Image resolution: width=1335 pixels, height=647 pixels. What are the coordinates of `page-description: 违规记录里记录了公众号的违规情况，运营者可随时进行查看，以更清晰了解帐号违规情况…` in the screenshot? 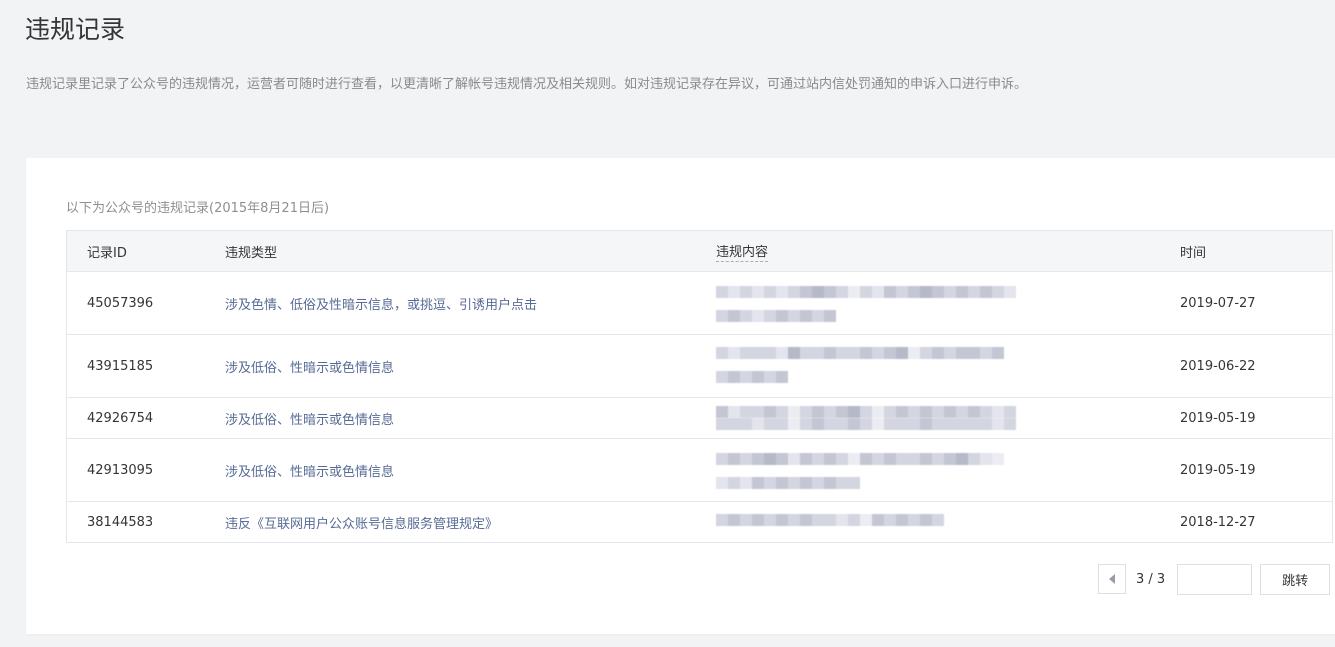 It's located at (527, 84).